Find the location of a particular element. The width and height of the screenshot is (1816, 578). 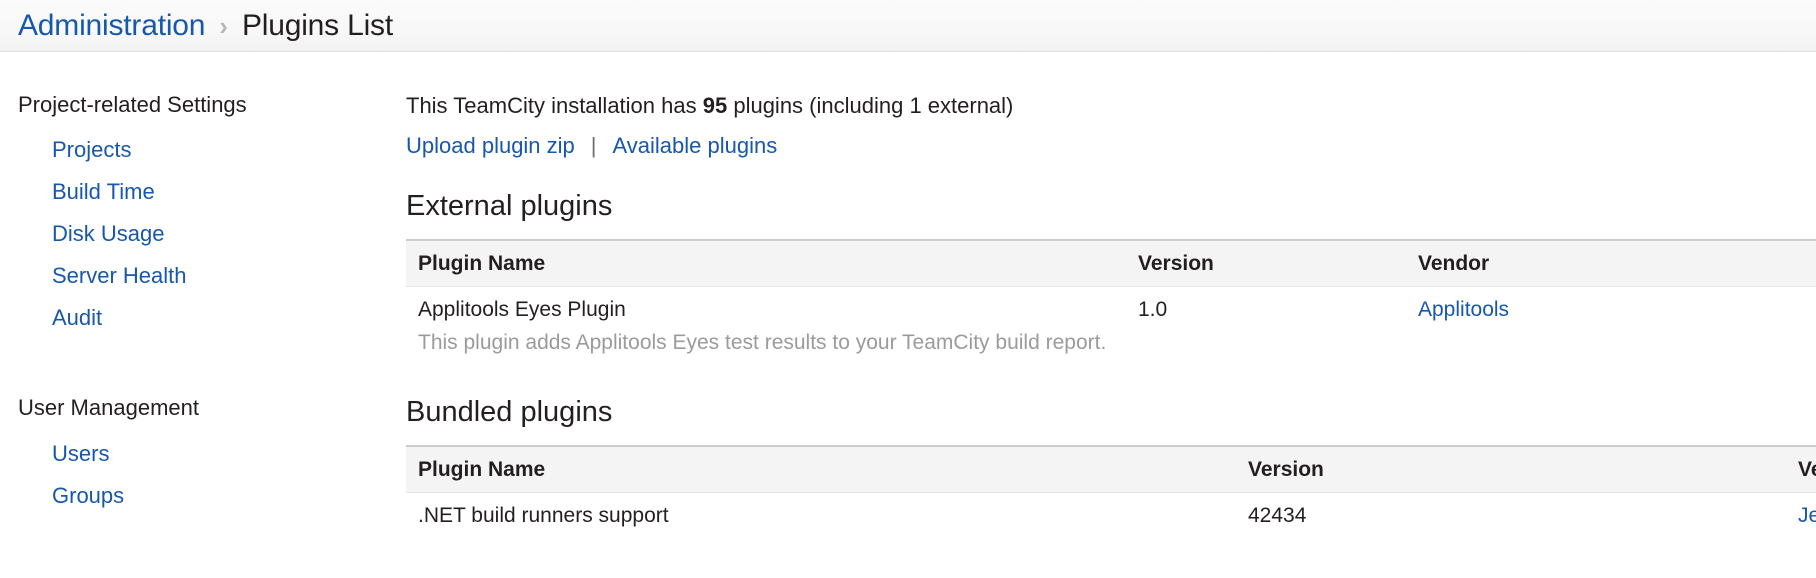

available-plugins-link: Available plugins is located at coordinates (695, 145).